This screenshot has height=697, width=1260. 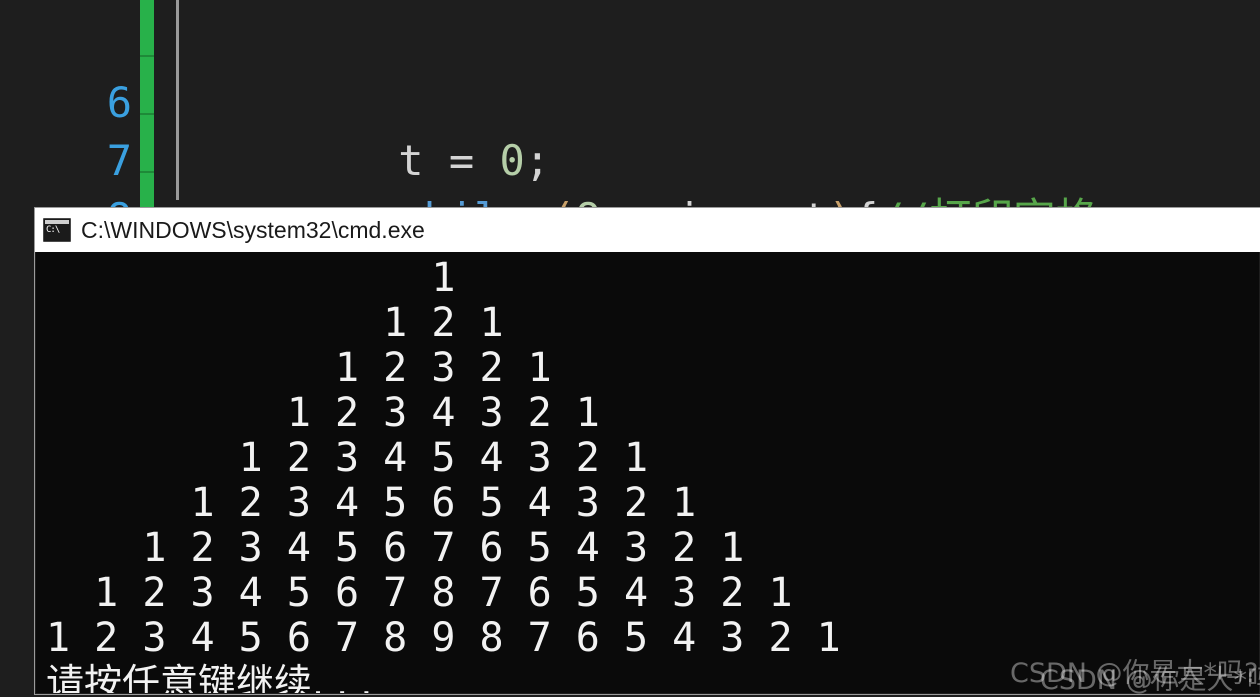 What do you see at coordinates (209, 677) in the screenshot?
I see `console-pause-prompt: 请按任意键继续. . .` at bounding box center [209, 677].